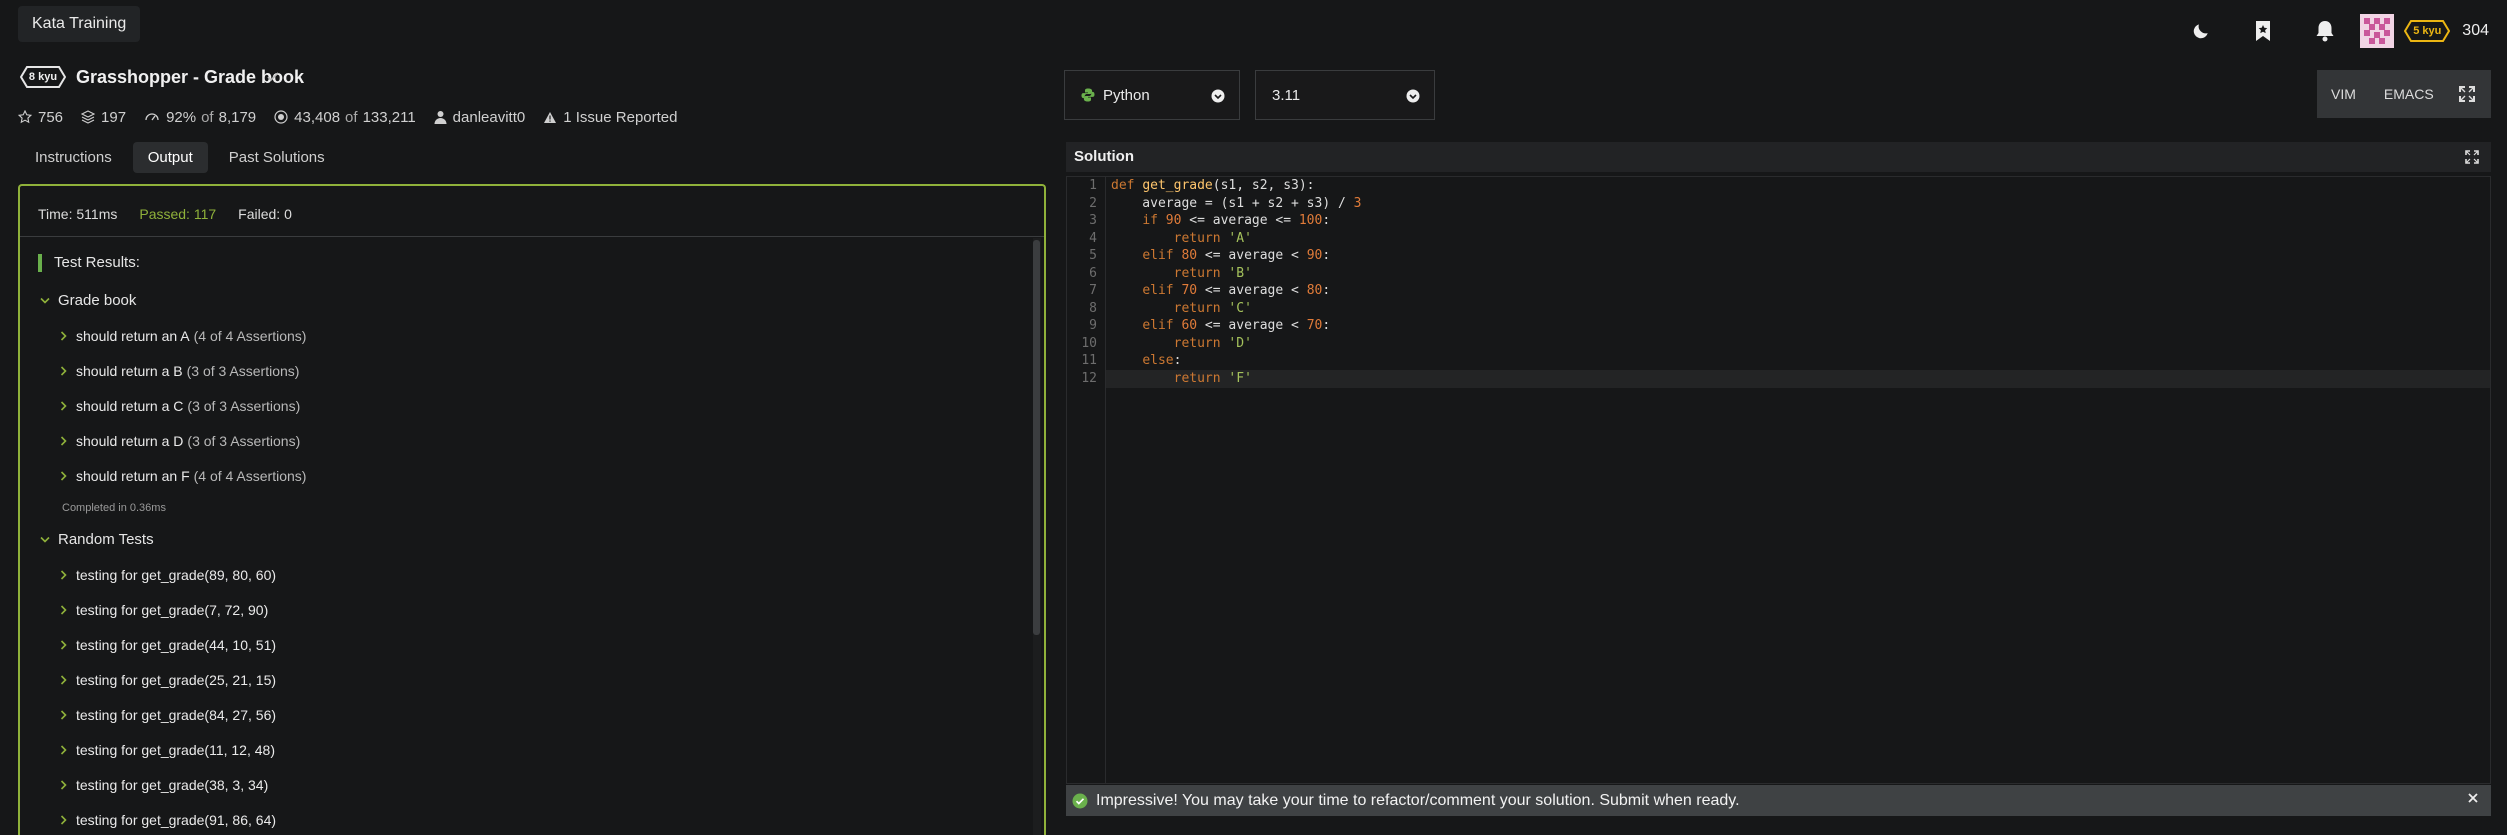  What do you see at coordinates (103, 117) in the screenshot?
I see `collections-stat: 197` at bounding box center [103, 117].